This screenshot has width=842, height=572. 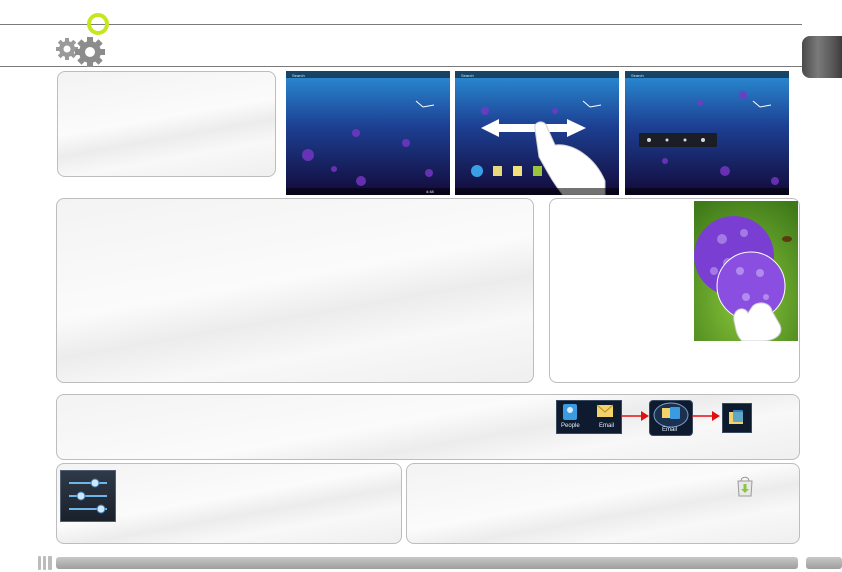 I want to click on home-screen-screenshot: Search 4:48, so click(x=368, y=133).